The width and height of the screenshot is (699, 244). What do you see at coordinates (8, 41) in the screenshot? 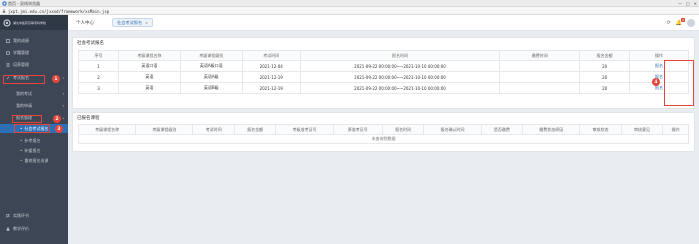
I see `grade-icon` at bounding box center [8, 41].